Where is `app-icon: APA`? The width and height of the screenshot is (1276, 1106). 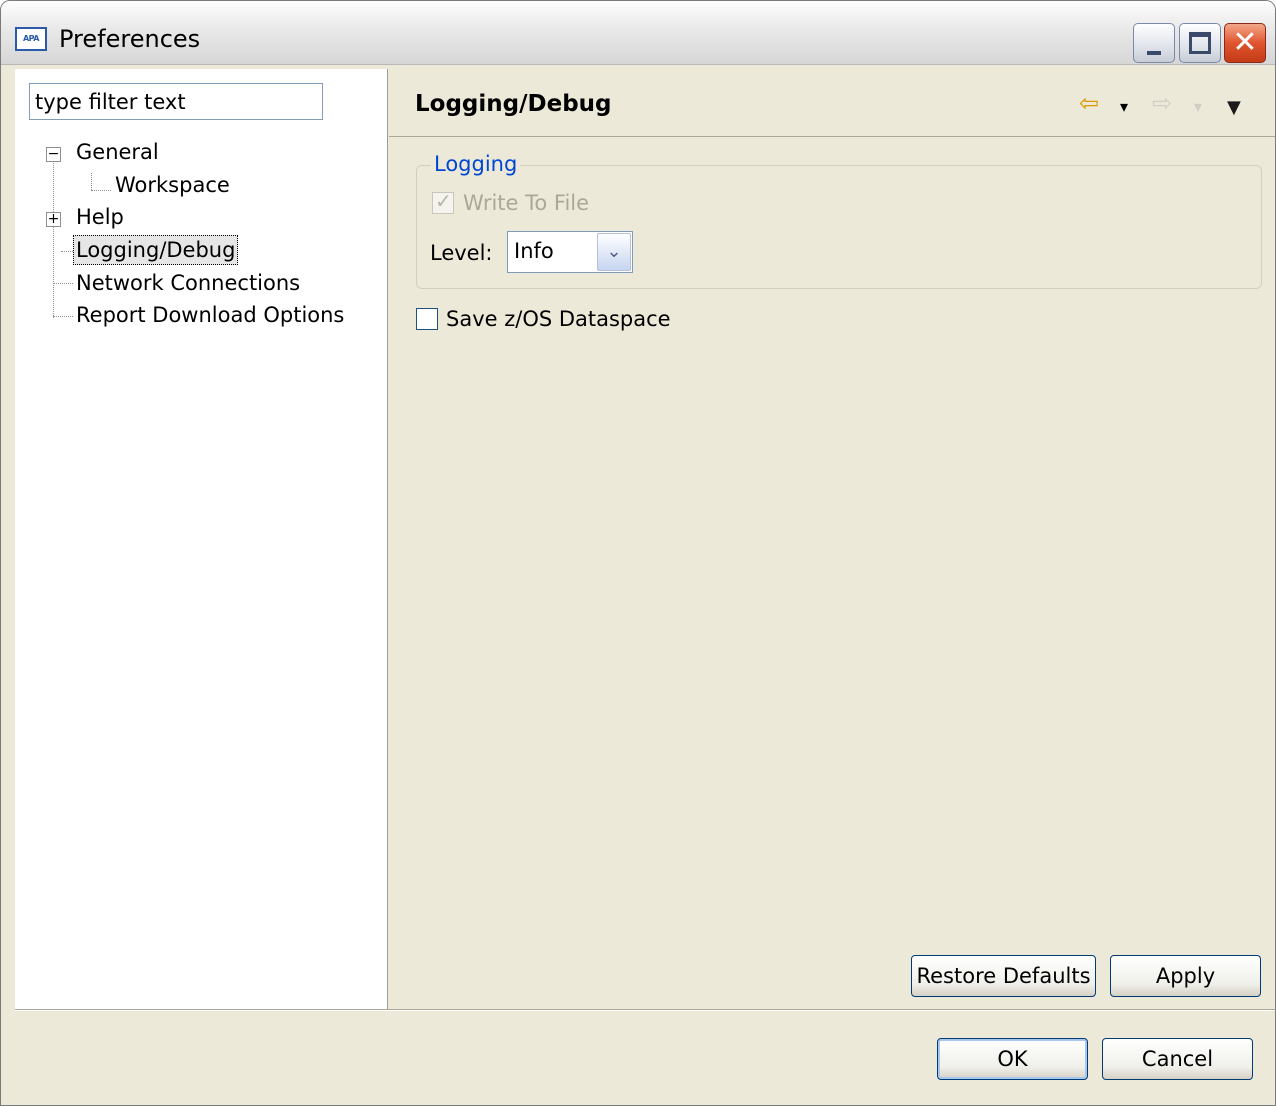 app-icon: APA is located at coordinates (31, 39).